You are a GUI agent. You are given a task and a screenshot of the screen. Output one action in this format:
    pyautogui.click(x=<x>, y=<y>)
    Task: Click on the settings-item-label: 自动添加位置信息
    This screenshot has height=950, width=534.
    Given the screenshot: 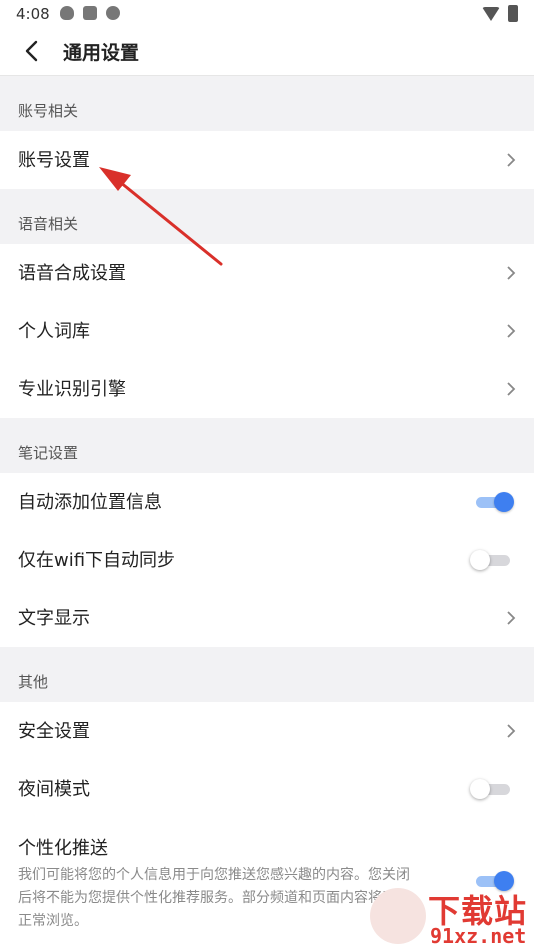 What is the action you would take?
    pyautogui.click(x=90, y=502)
    